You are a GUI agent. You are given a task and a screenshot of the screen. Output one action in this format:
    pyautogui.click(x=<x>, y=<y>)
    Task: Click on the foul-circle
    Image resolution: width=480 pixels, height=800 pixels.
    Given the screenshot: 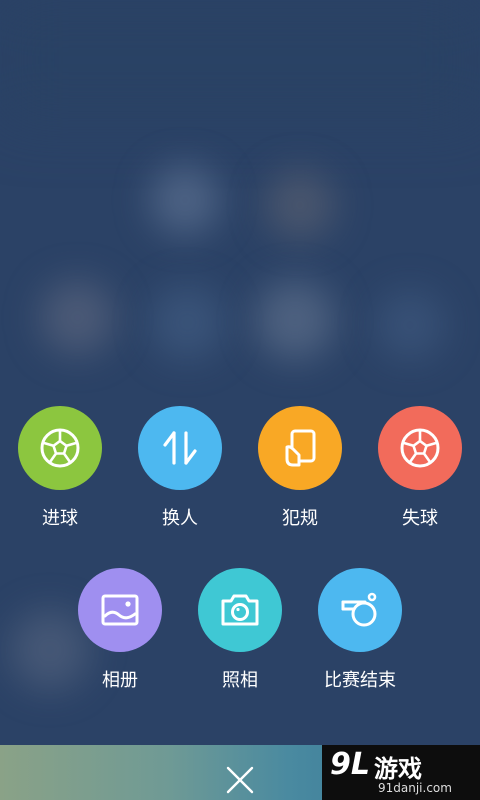 What is the action you would take?
    pyautogui.click(x=300, y=448)
    